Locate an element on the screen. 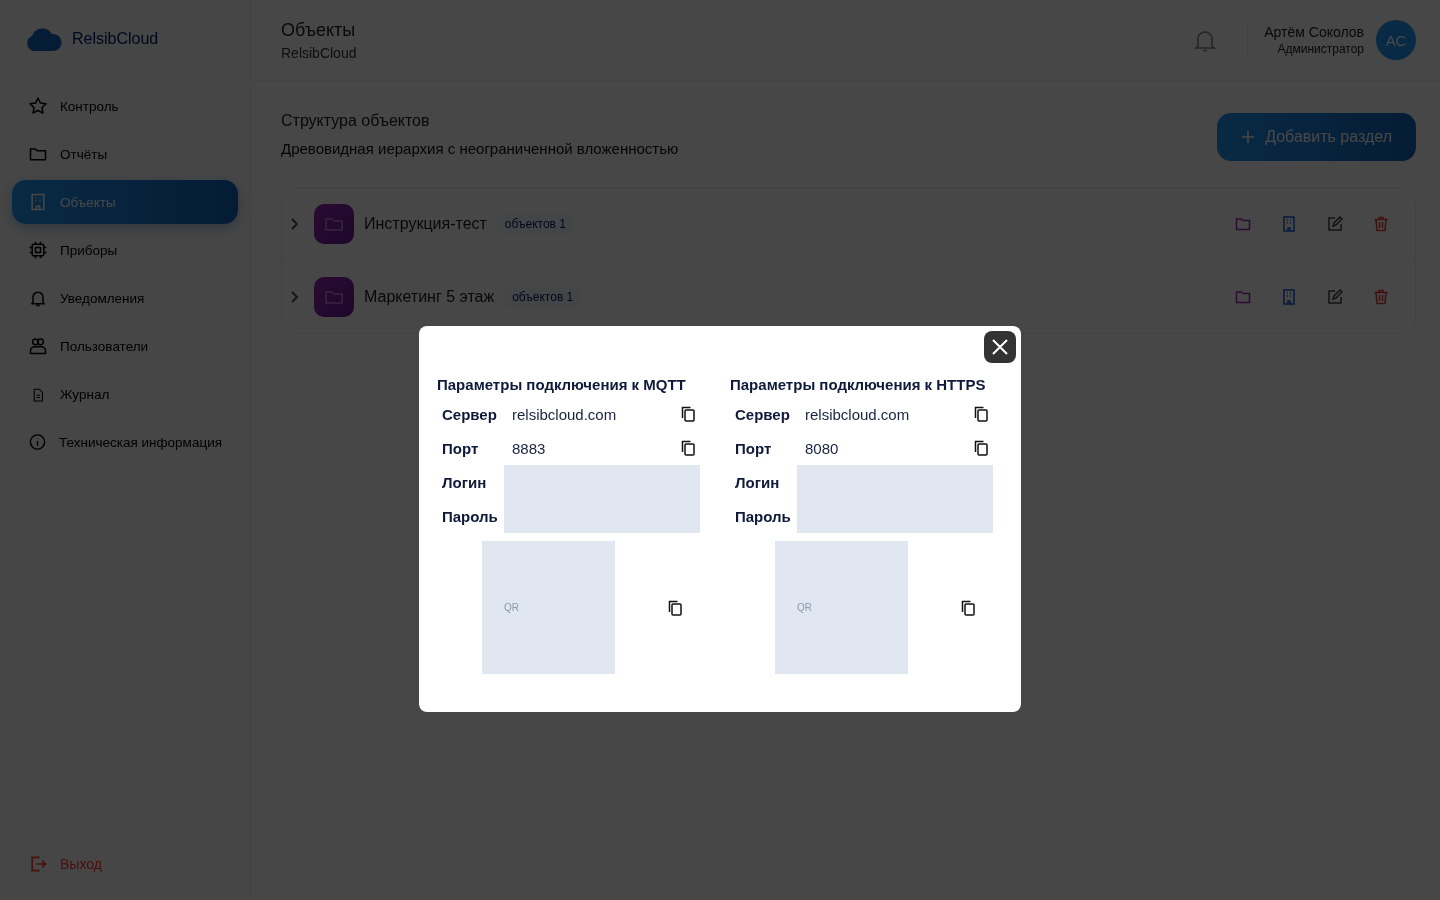 The image size is (1440, 900). close-icon is located at coordinates (1000, 347).